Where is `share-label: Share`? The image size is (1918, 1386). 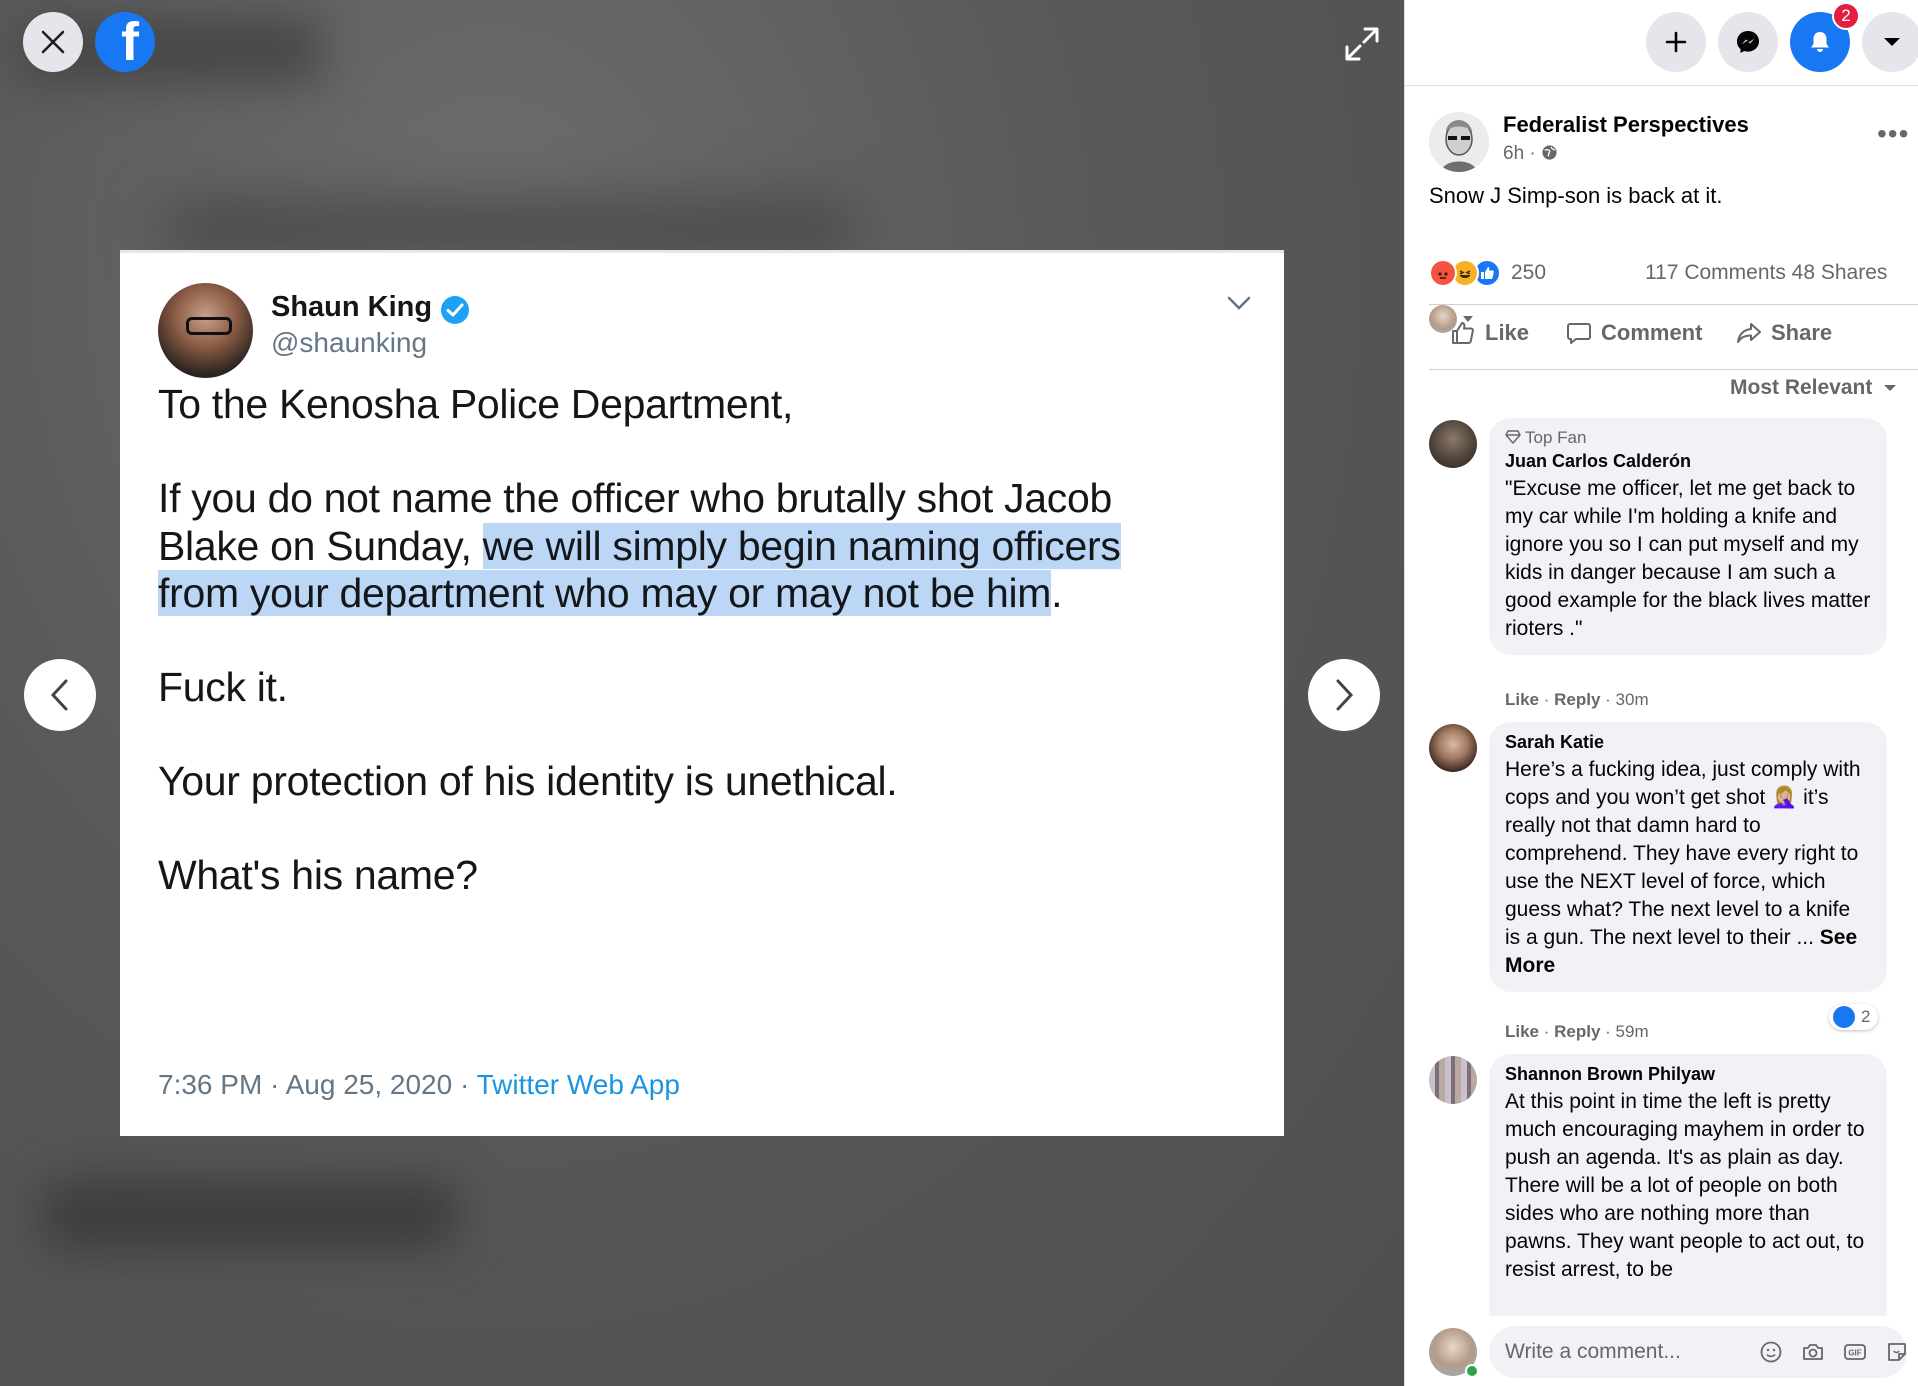
share-label: Share is located at coordinates (1802, 332).